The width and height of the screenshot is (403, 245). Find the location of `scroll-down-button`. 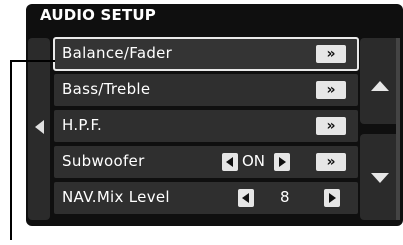

scroll-down-button is located at coordinates (380, 177).